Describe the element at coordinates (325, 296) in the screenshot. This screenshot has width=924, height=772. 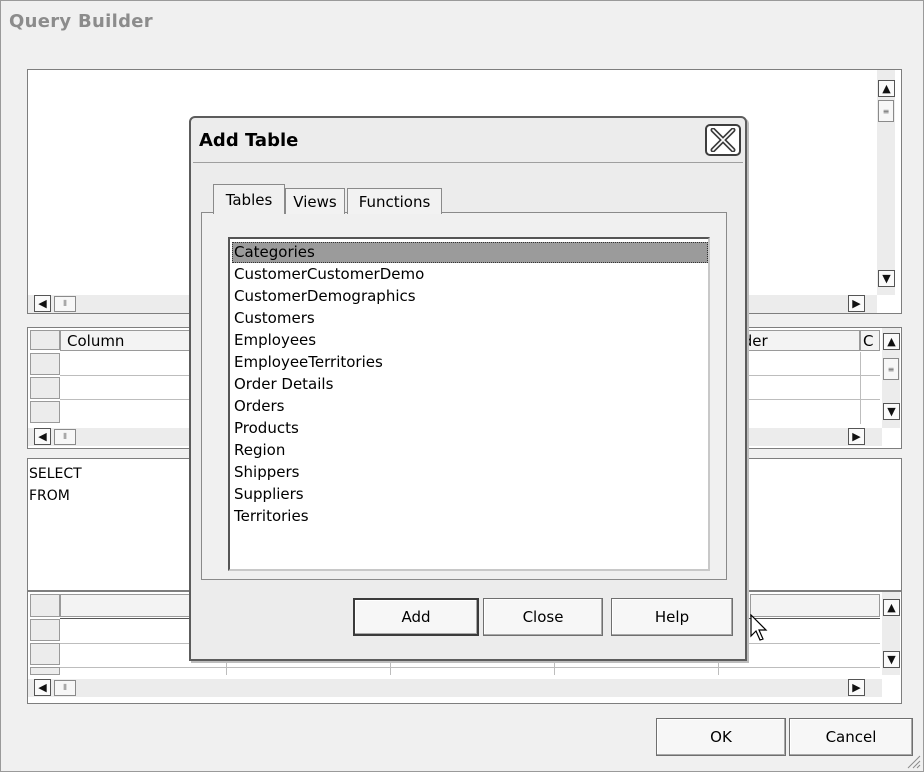
I see `list-item-customerdemographics: CustomerDemographics` at that location.